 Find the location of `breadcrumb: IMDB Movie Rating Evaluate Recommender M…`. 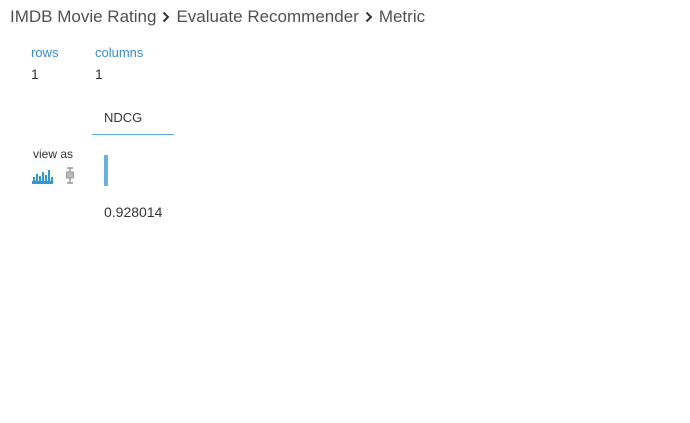

breadcrumb: IMDB Movie Rating Evaluate Recommender M… is located at coordinates (217, 17).